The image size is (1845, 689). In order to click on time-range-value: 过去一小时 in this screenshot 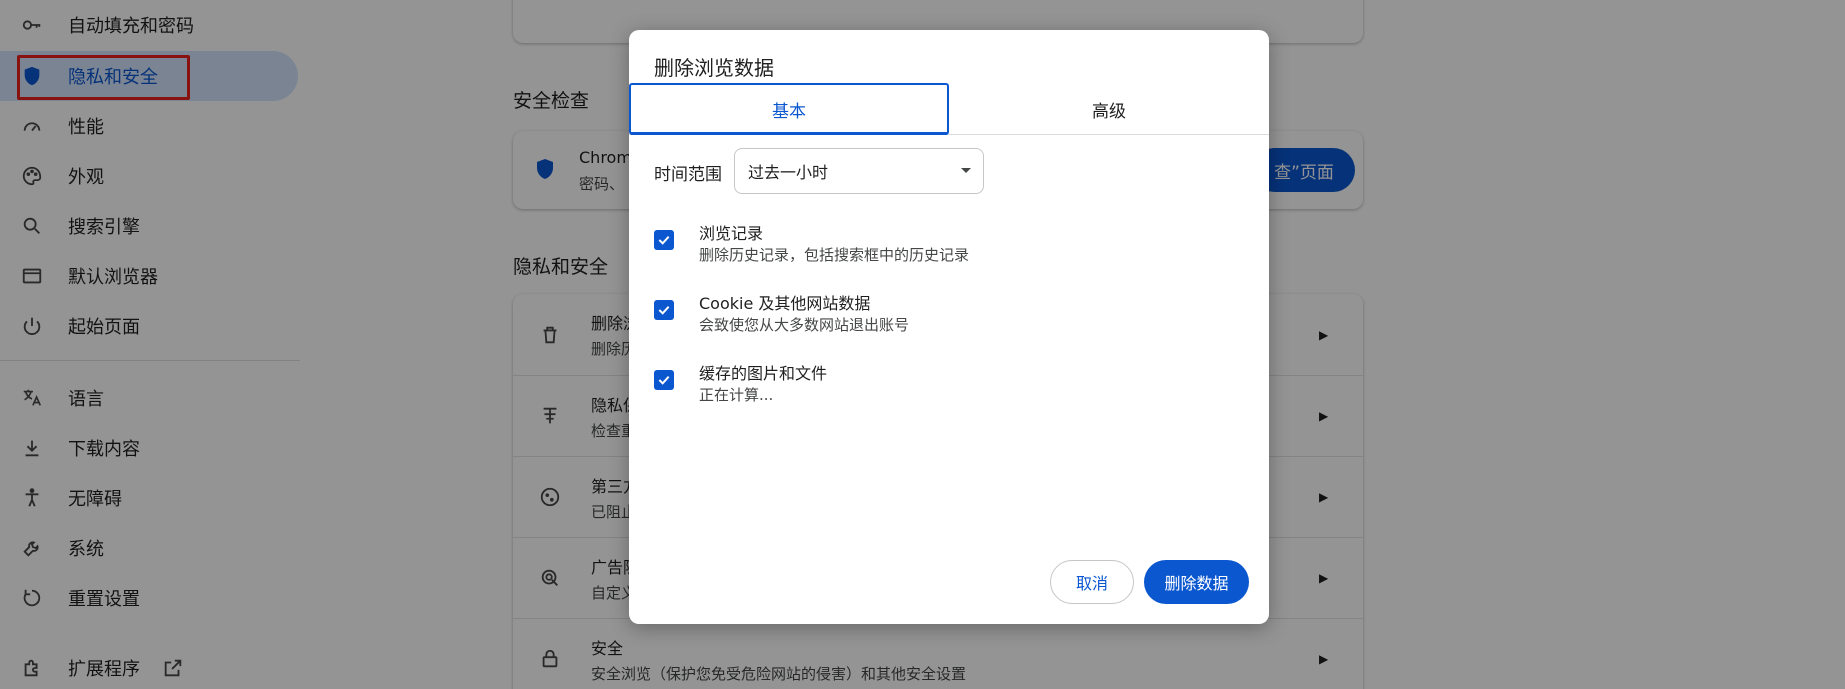, I will do `click(788, 172)`.